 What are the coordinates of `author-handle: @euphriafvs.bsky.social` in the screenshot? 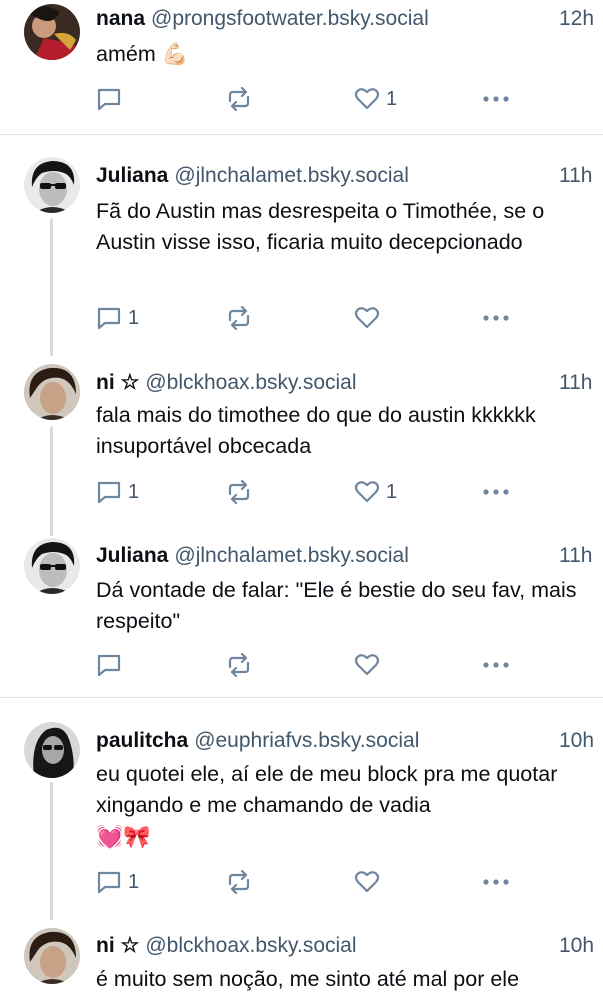 It's located at (306, 740).